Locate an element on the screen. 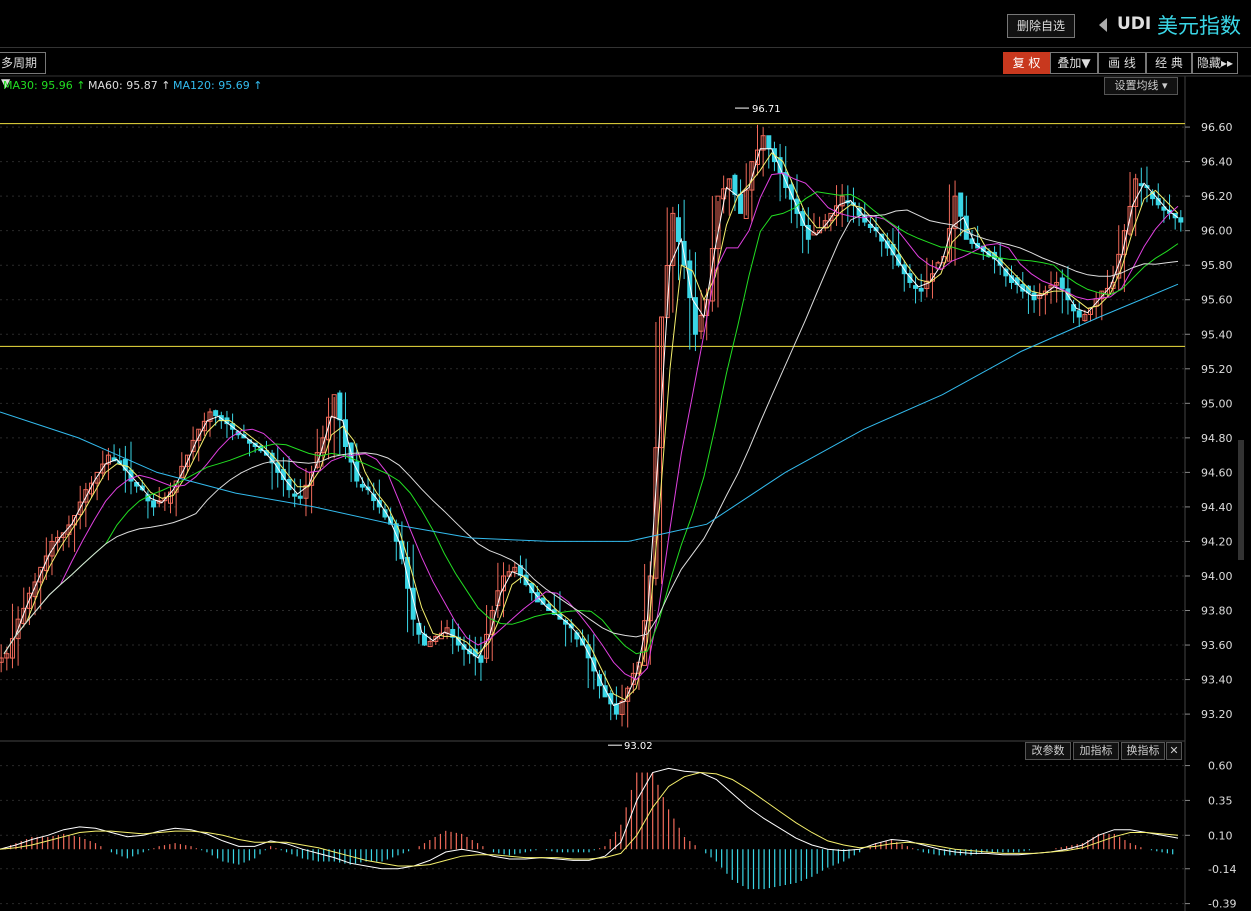 This screenshot has height=911, width=1251. price-tick-label: 96.00 is located at coordinates (1217, 231).